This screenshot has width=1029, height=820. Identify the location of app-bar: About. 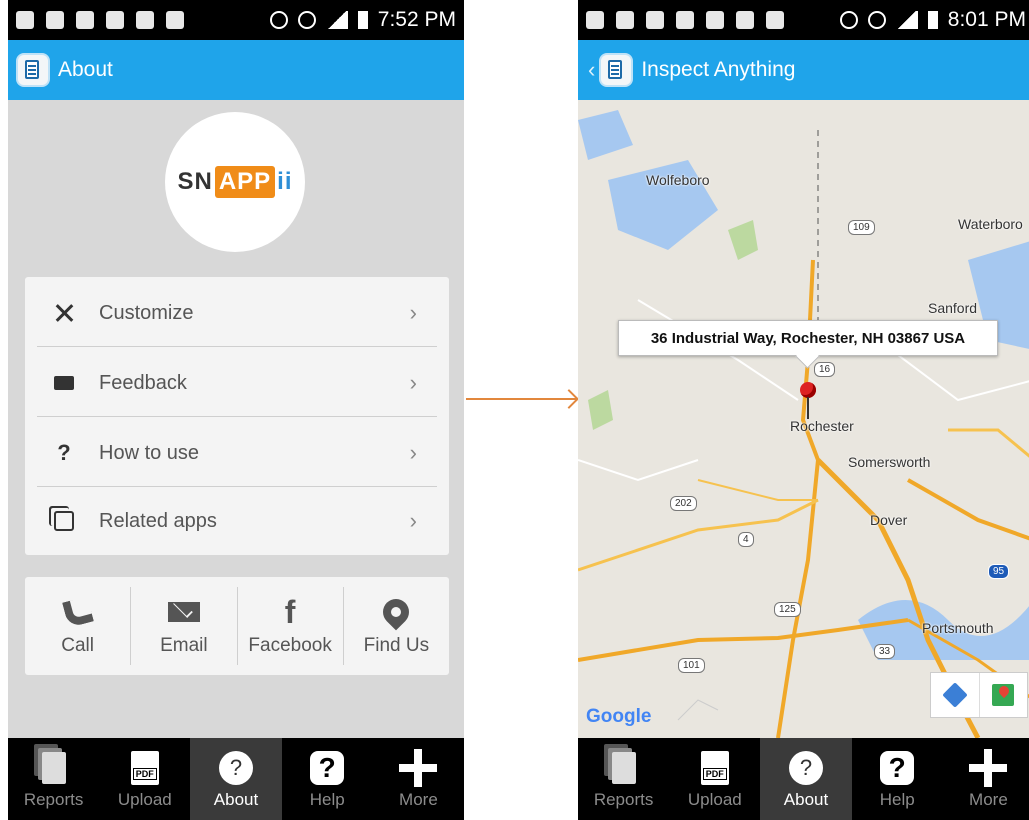
(236, 70).